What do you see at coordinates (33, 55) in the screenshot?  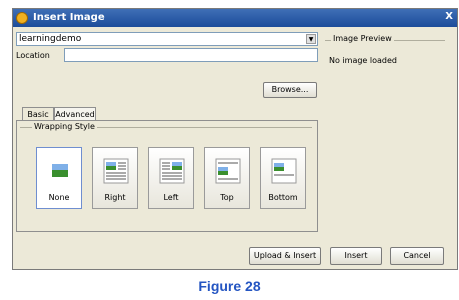 I see `location-label: Location` at bounding box center [33, 55].